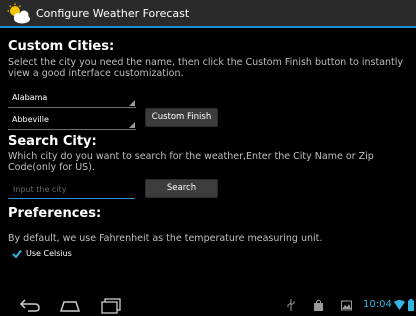  What do you see at coordinates (346, 305) in the screenshot?
I see `gallery-icon` at bounding box center [346, 305].